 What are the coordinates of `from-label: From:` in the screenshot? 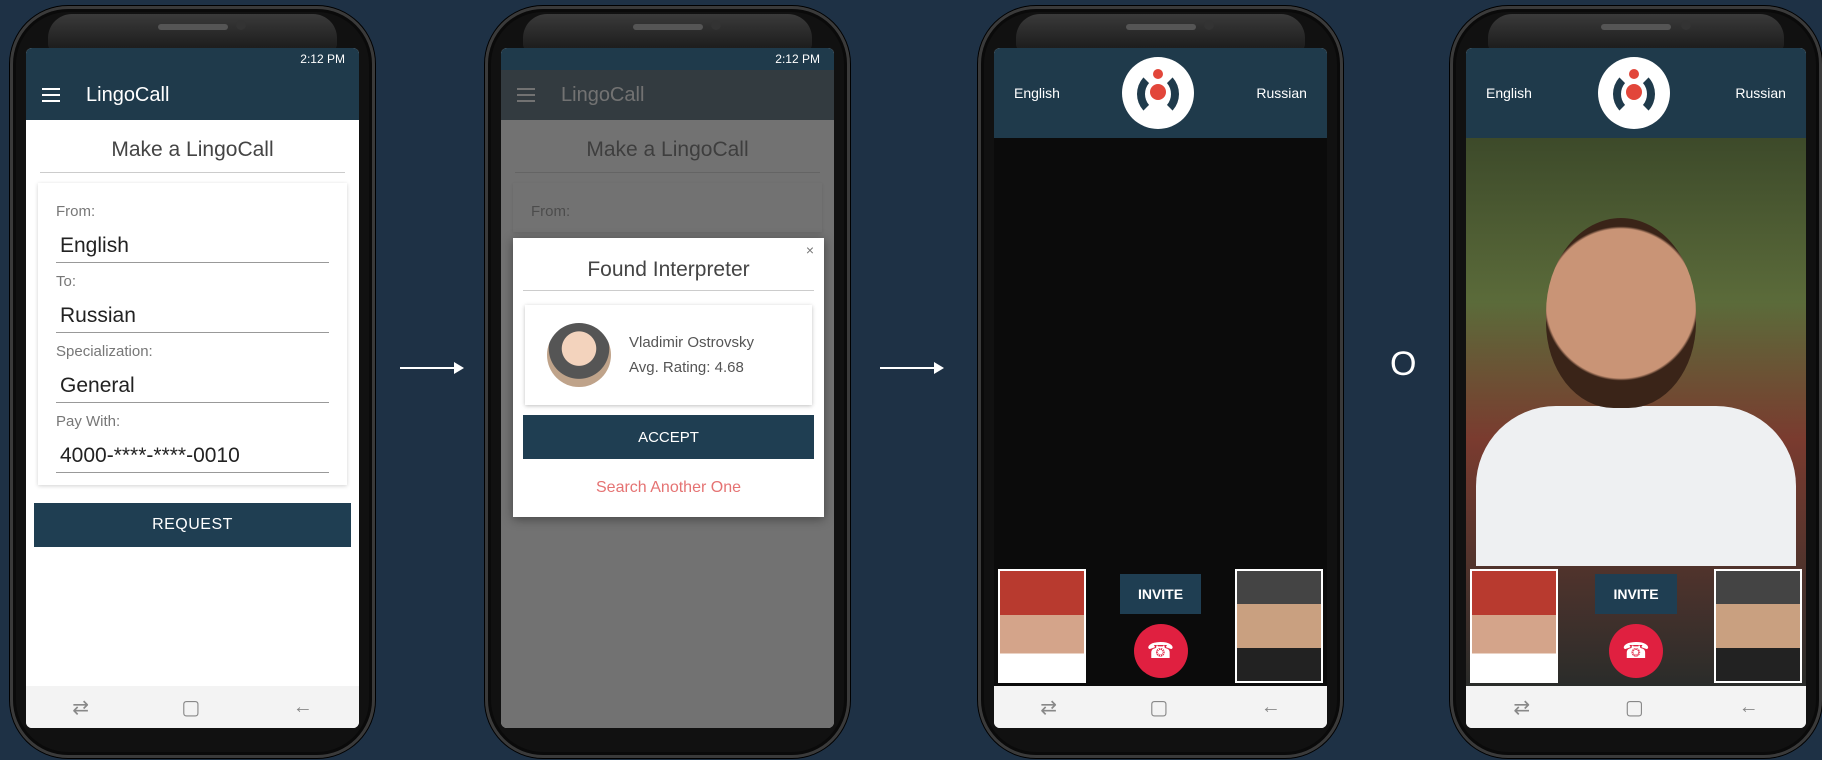 It's located at (76, 211).